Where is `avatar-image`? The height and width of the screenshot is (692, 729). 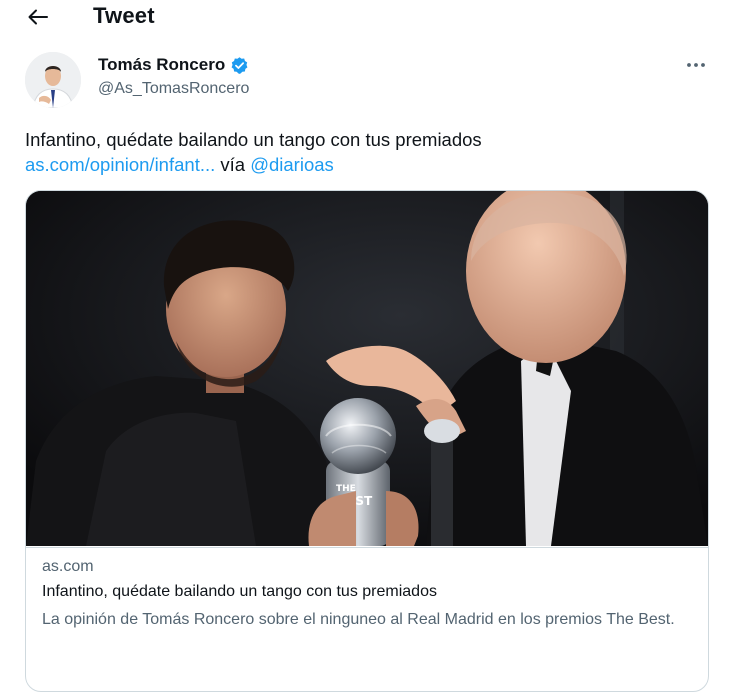 avatar-image is located at coordinates (53, 80).